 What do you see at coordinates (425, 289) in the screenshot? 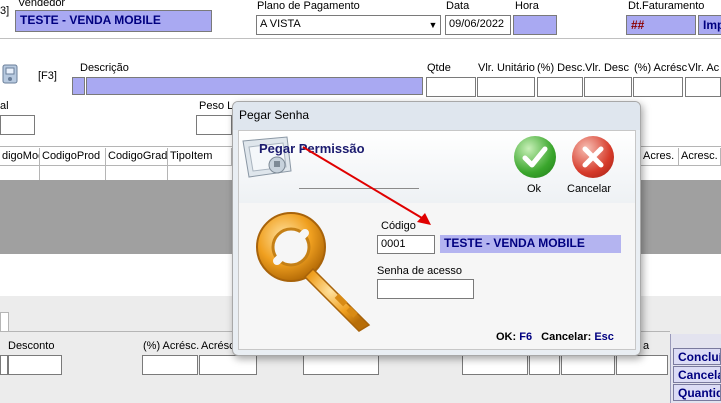
I see `senha-field` at bounding box center [425, 289].